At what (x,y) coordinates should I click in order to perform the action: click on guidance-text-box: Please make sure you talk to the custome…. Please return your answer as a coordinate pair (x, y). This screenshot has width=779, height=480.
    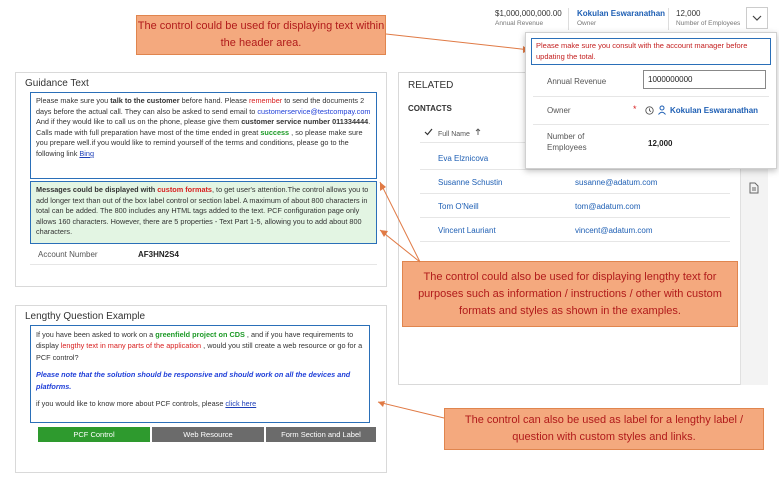
    Looking at the image, I should click on (203, 135).